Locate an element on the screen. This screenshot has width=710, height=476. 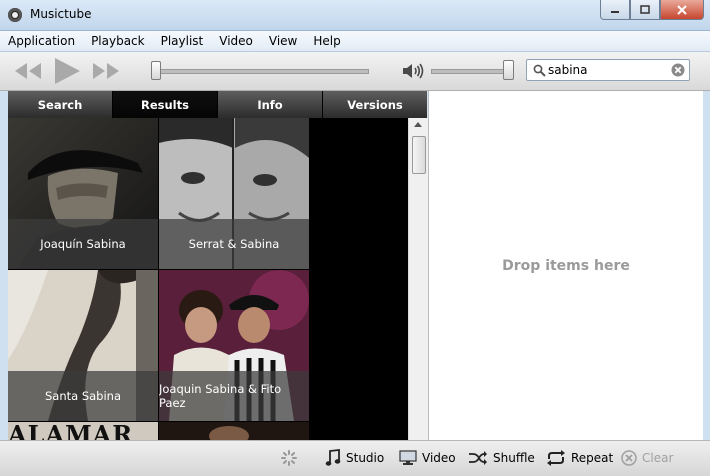
result-tile-serrat-sabina: Serrat & Sabina is located at coordinates (234, 193).